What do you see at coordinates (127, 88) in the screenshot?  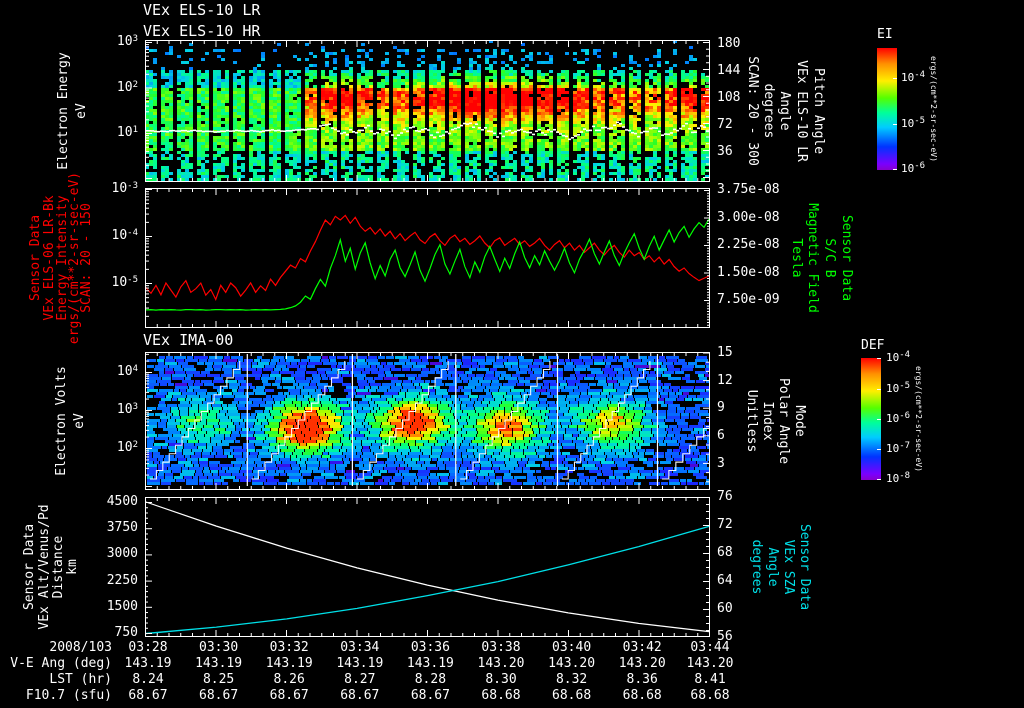 I see `els-spectrogram-left-tick: 102` at bounding box center [127, 88].